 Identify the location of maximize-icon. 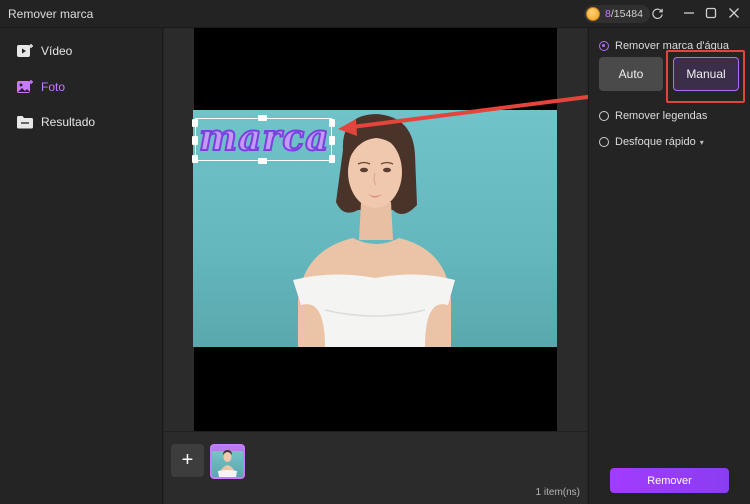
(711, 13).